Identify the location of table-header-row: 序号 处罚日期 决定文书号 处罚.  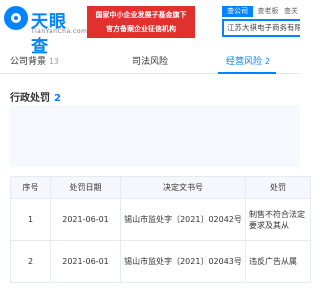
(160, 187).